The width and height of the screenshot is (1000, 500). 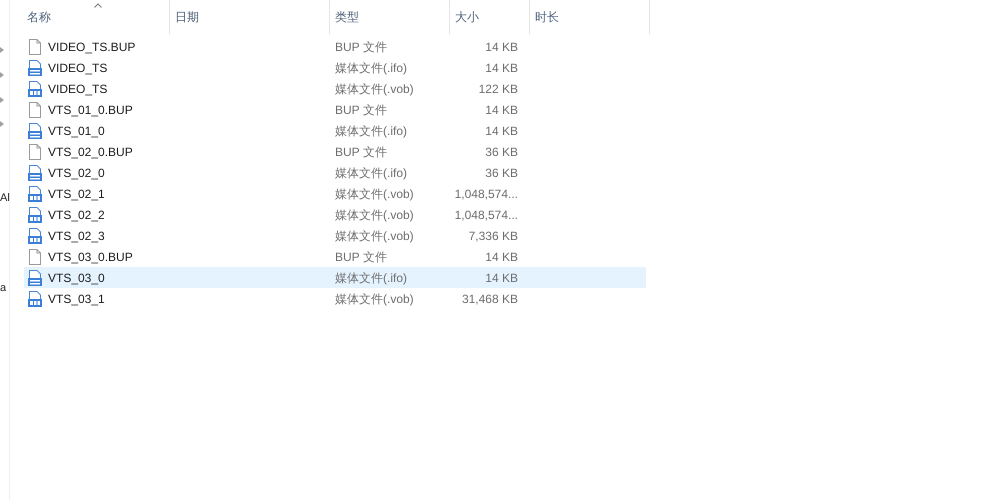 I want to click on file-name: VTS_02_0.BUP, so click(x=90, y=152).